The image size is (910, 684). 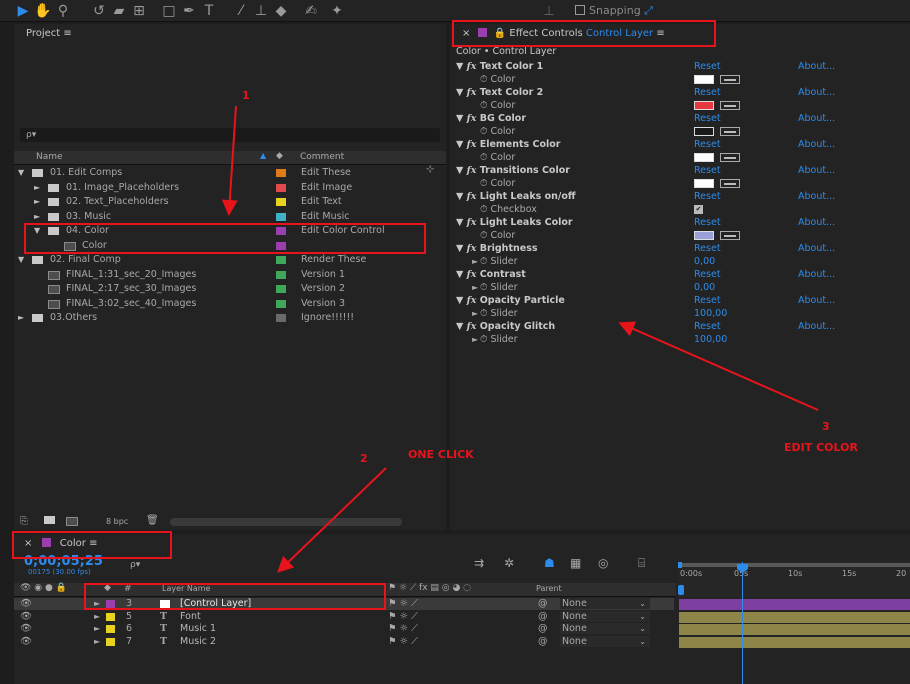 I want to click on annotation-number-3: 3, so click(x=826, y=426).